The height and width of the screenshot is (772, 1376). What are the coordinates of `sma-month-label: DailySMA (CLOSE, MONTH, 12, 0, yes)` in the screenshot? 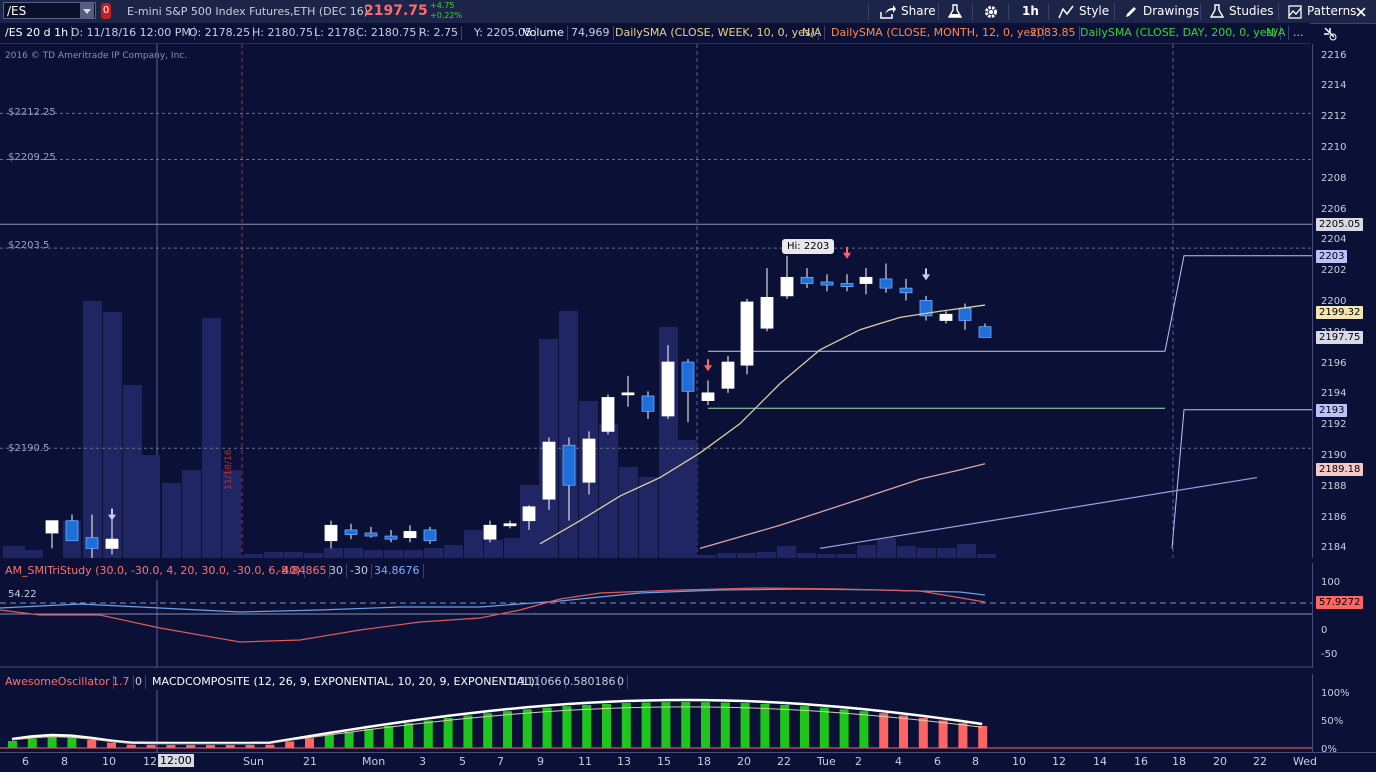 It's located at (936, 33).